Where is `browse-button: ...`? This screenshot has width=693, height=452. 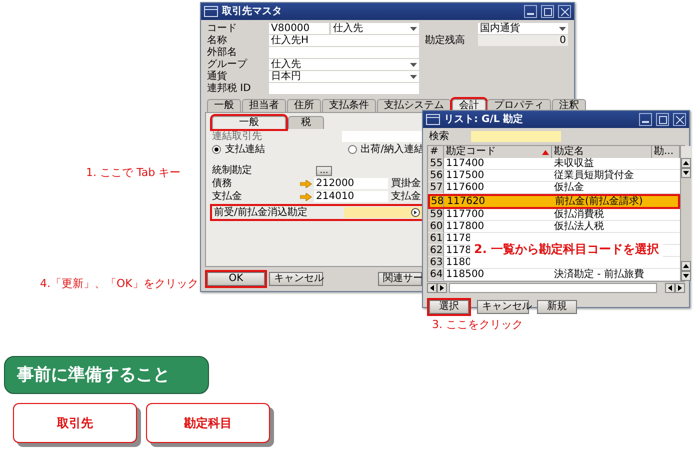
browse-button: ... is located at coordinates (324, 171).